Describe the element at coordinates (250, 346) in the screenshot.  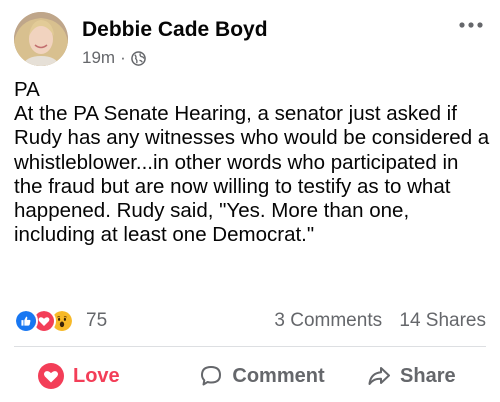
I see `divider` at that location.